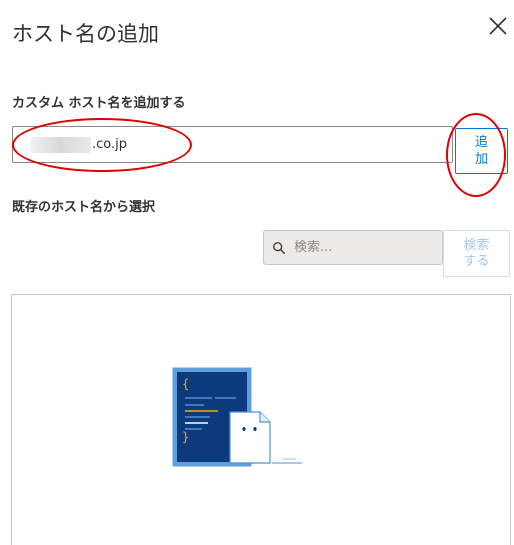 Image resolution: width=514 pixels, height=545 pixels. What do you see at coordinates (85, 34) in the screenshot?
I see `page-title: ホスト名の追加` at bounding box center [85, 34].